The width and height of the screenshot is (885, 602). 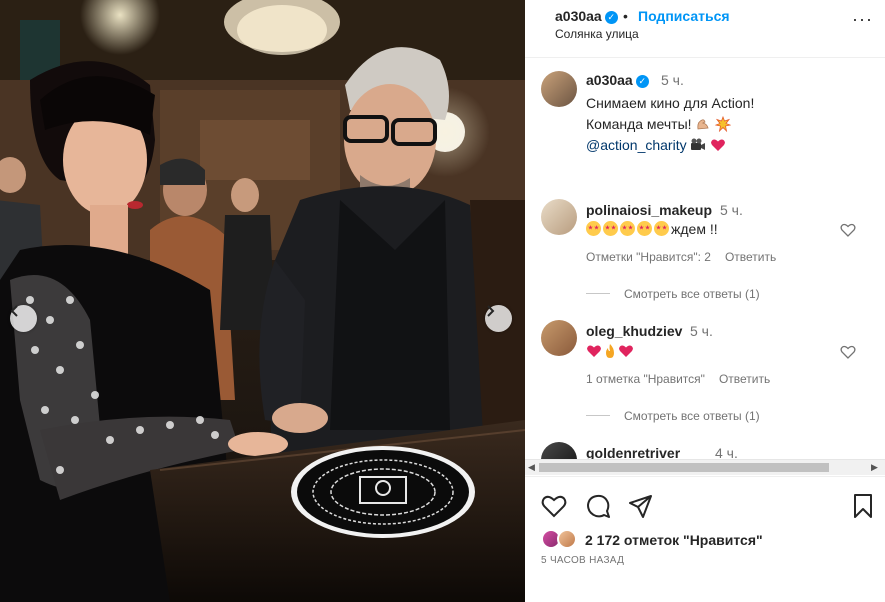 What do you see at coordinates (636, 145) in the screenshot?
I see `mention-link: @action_charity` at bounding box center [636, 145].